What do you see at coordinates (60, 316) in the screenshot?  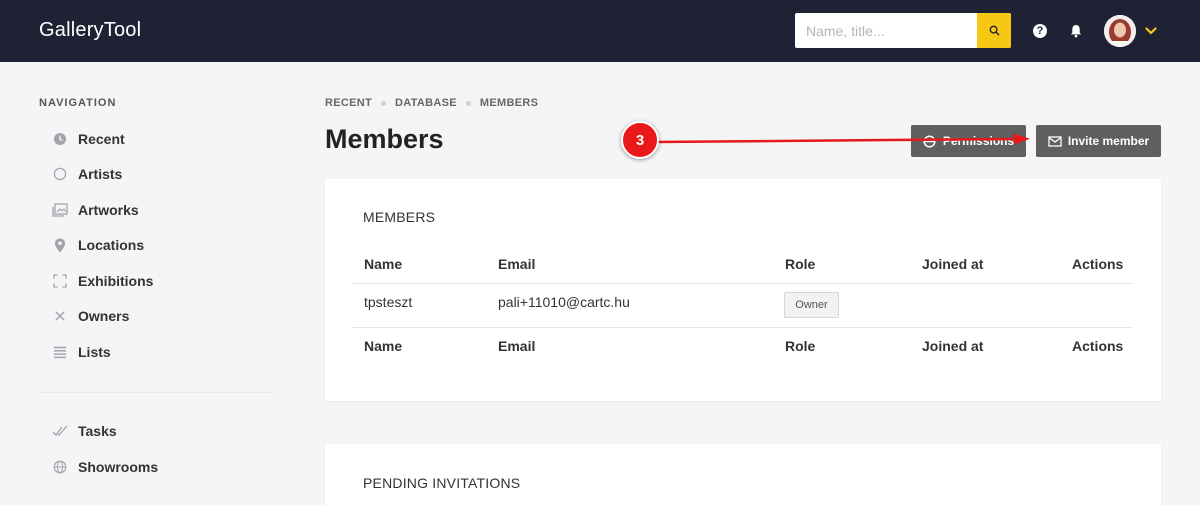 I see `cross-icon` at bounding box center [60, 316].